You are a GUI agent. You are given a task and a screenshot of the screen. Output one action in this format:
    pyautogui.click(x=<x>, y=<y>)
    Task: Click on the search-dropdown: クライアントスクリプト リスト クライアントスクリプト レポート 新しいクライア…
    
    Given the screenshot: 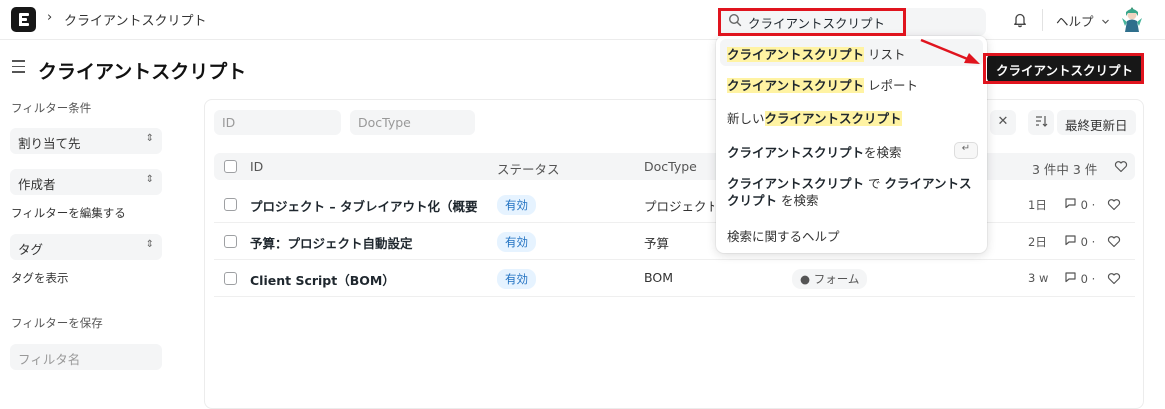 What is the action you would take?
    pyautogui.click(x=851, y=144)
    